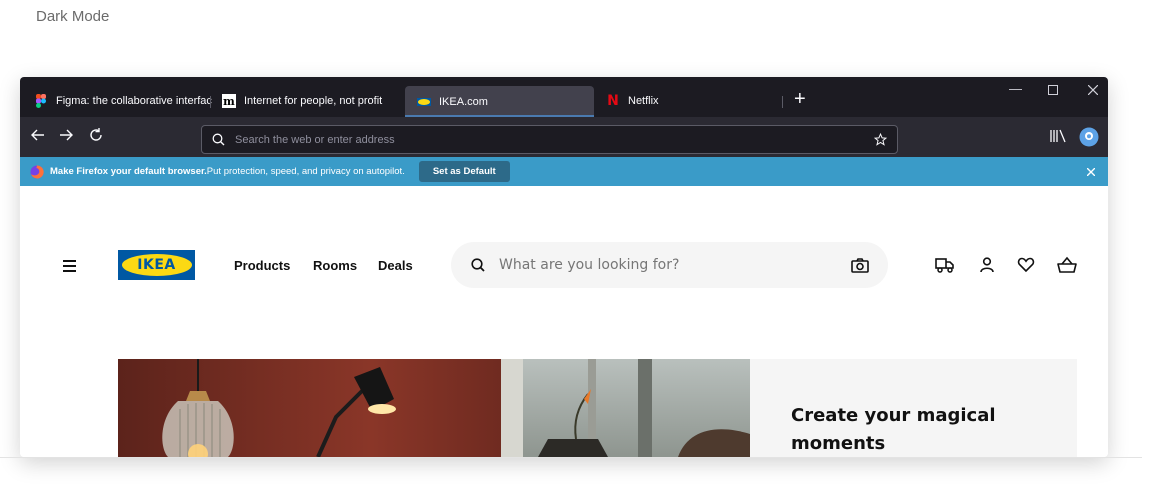 The image size is (1154, 494). I want to click on close-notification-icon, so click(1091, 171).